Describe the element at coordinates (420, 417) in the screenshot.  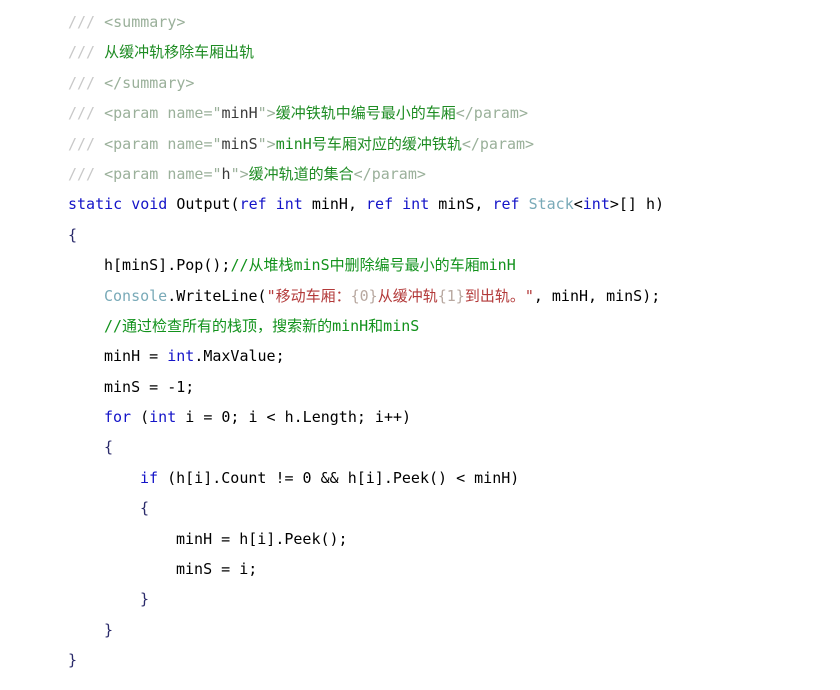
I see `code-line: for (int i = 0; i < h.Length; i++)` at that location.